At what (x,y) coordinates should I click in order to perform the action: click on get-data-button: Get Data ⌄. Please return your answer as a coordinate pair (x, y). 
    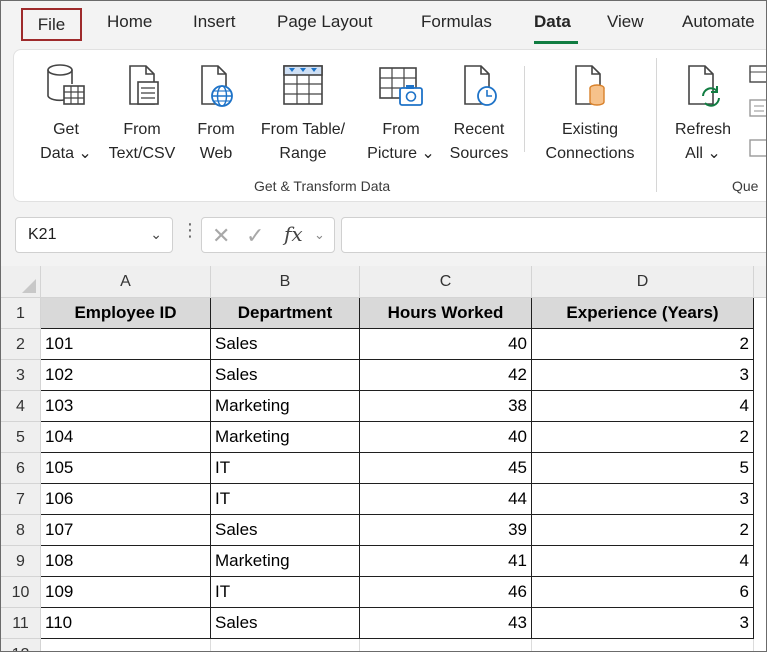
    Looking at the image, I should click on (66, 111).